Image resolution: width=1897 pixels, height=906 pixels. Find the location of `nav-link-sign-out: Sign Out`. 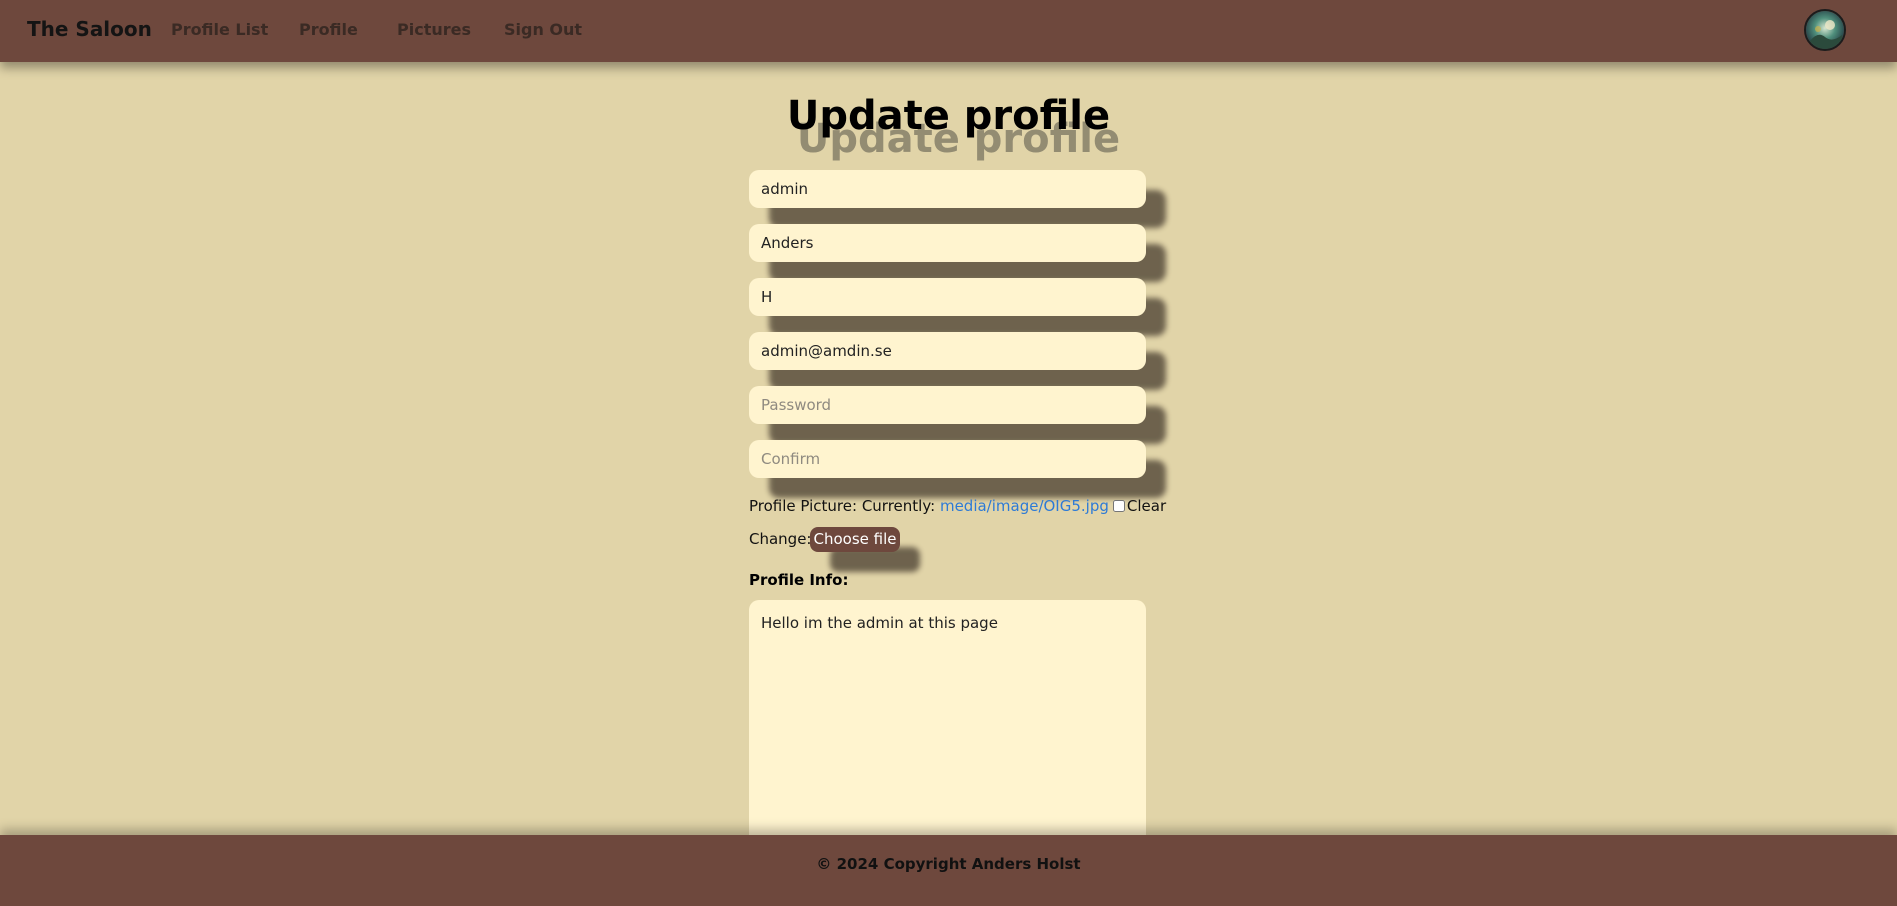

nav-link-sign-out: Sign Out is located at coordinates (543, 29).